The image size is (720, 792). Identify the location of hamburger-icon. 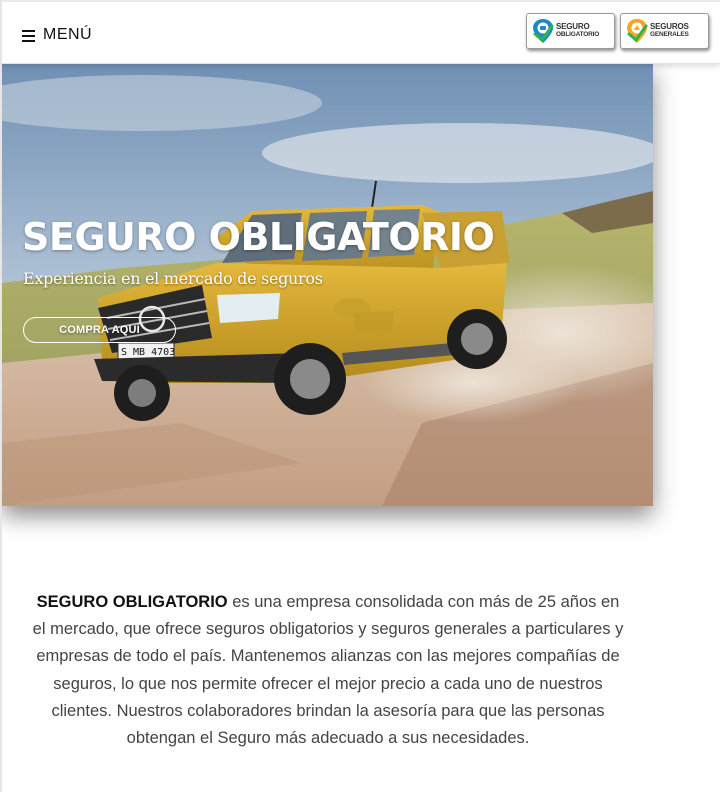
(28, 35).